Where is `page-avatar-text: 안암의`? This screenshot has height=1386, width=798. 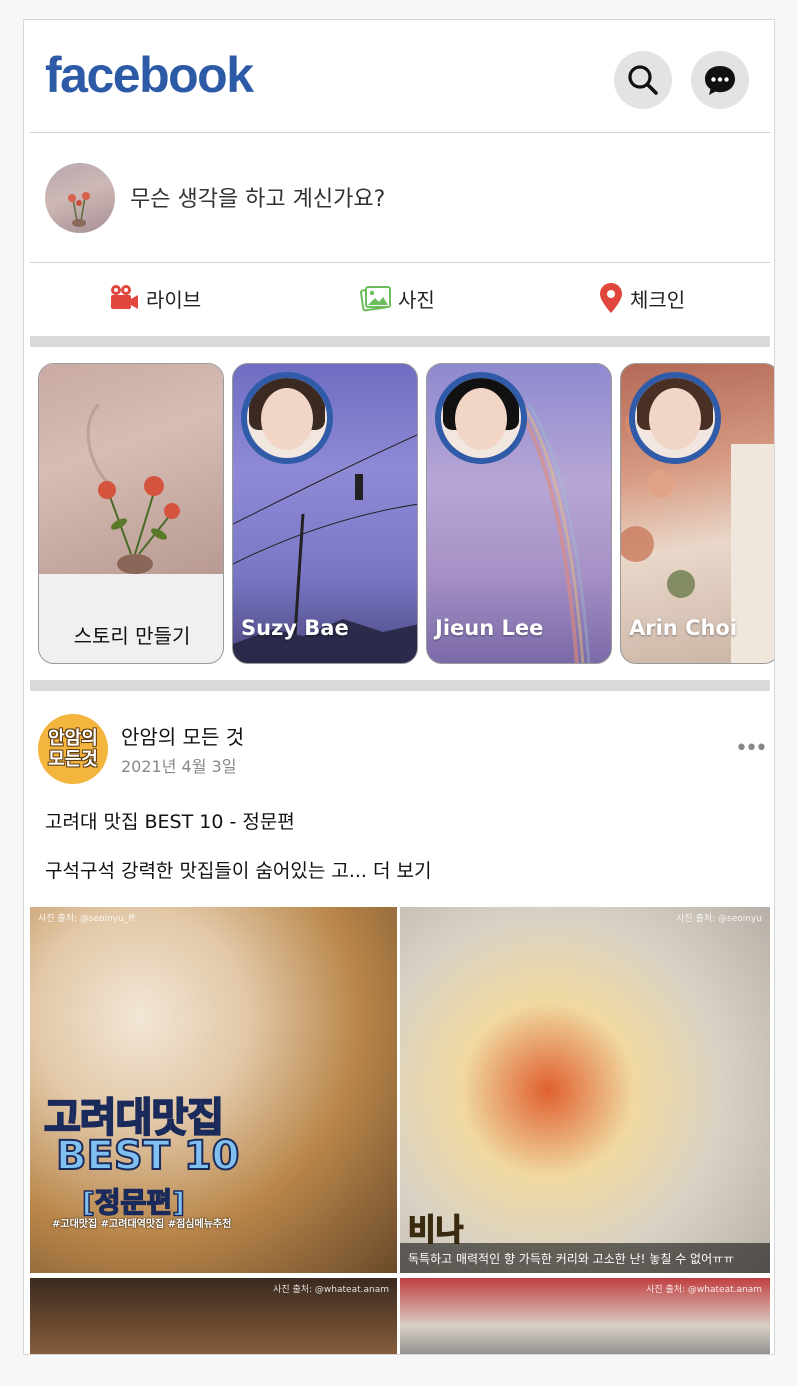 page-avatar-text: 안암의 is located at coordinates (73, 738).